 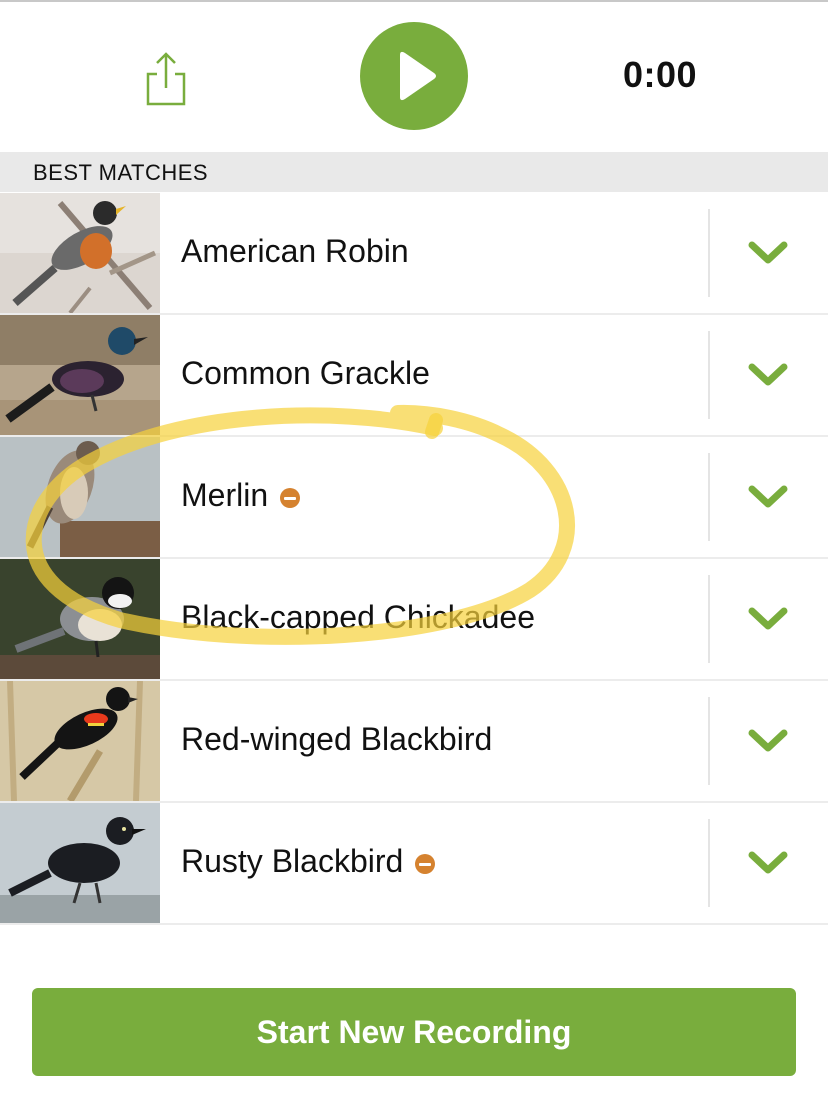 I want to click on match-row-merlin: Merlin, so click(x=414, y=498).